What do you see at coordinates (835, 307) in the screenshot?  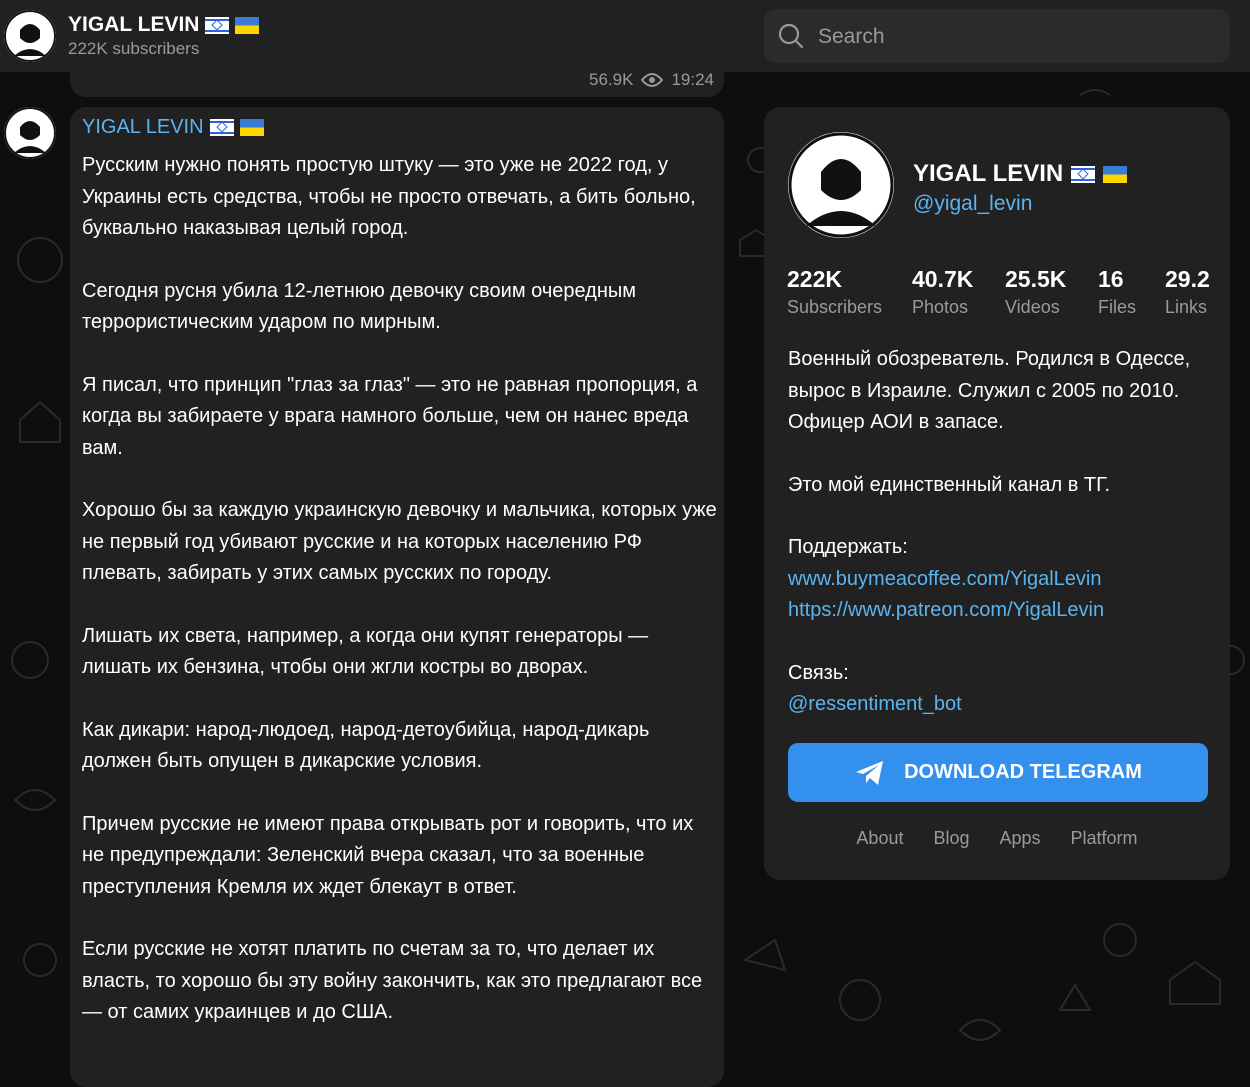 I see `stat-label: Subscribers` at bounding box center [835, 307].